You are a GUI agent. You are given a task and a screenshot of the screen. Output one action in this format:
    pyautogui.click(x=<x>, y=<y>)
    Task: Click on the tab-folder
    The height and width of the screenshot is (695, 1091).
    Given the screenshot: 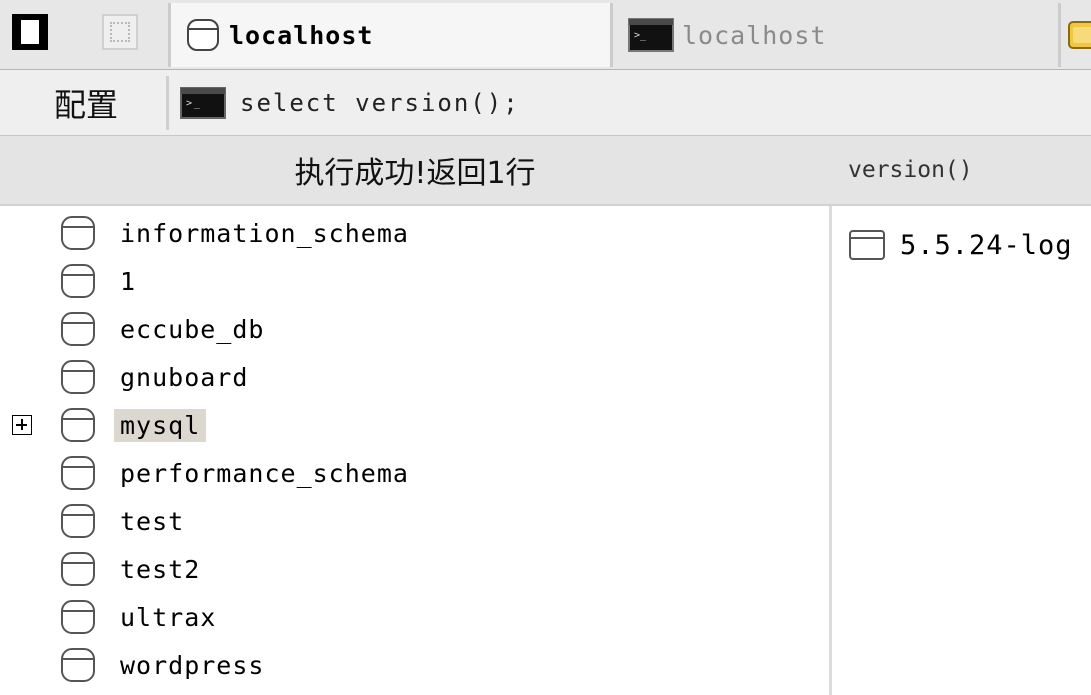 What is the action you would take?
    pyautogui.click(x=1074, y=35)
    